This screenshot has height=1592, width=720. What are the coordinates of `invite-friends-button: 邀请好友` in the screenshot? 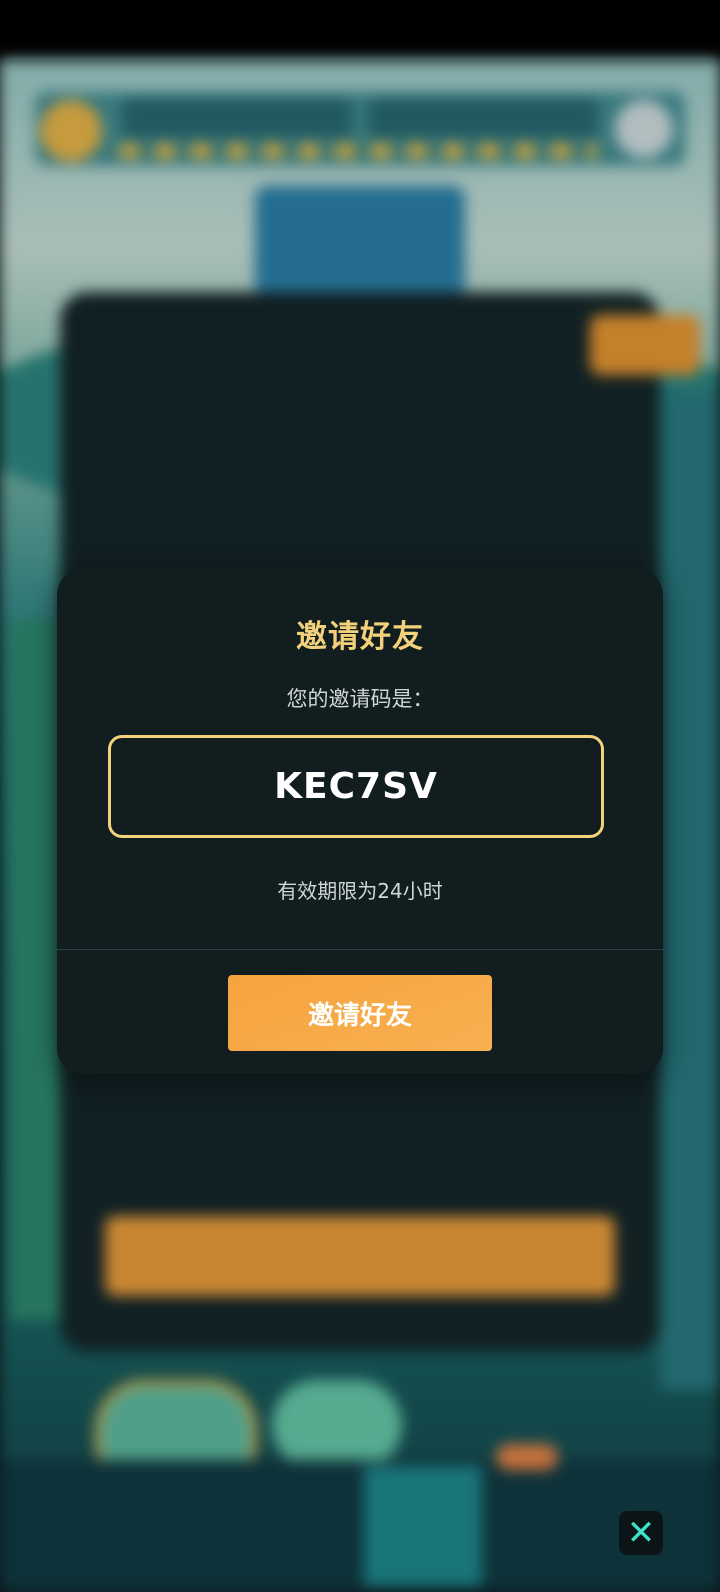 It's located at (360, 1013).